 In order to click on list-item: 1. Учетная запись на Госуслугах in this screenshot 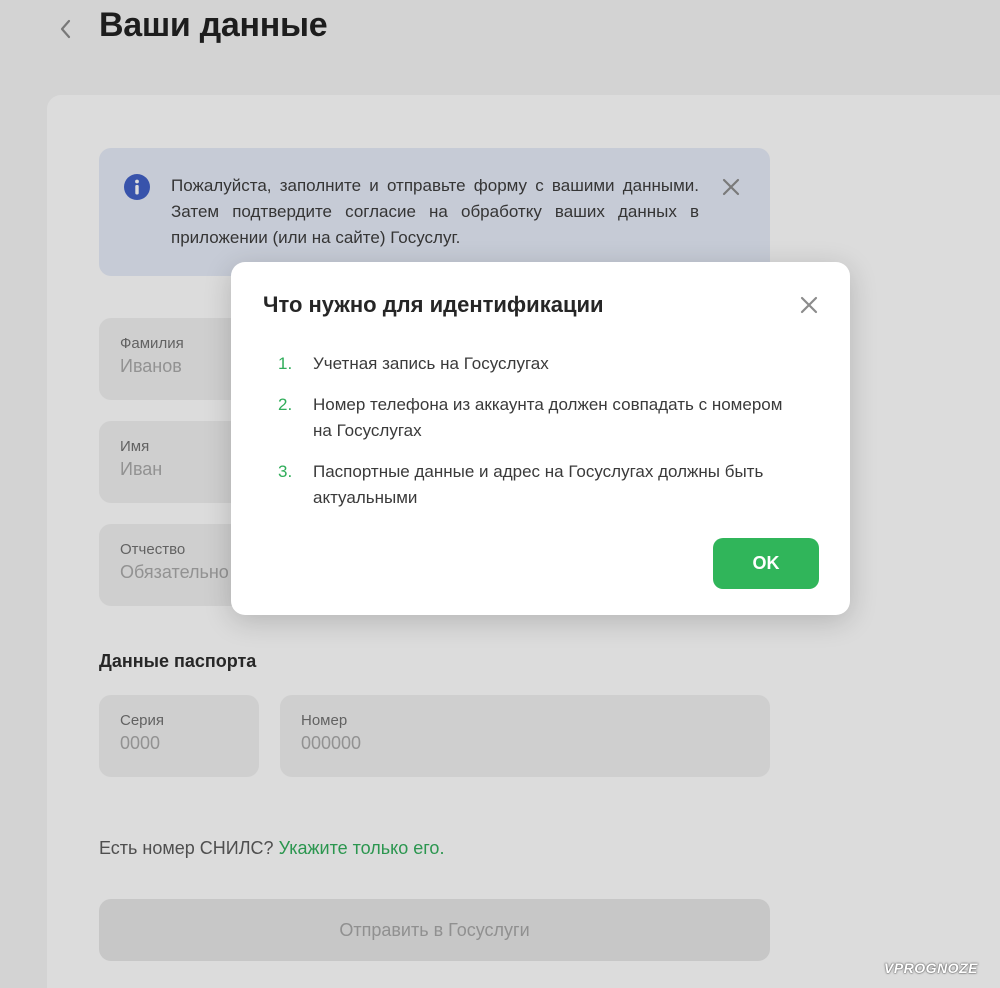, I will do `click(528, 364)`.